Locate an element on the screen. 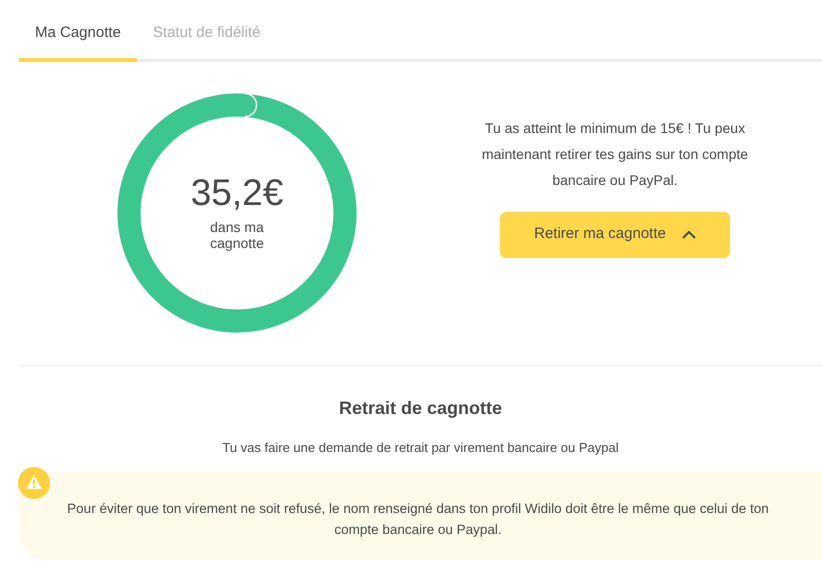  withdraw-button: Retirer ma cagnotte is located at coordinates (615, 235).